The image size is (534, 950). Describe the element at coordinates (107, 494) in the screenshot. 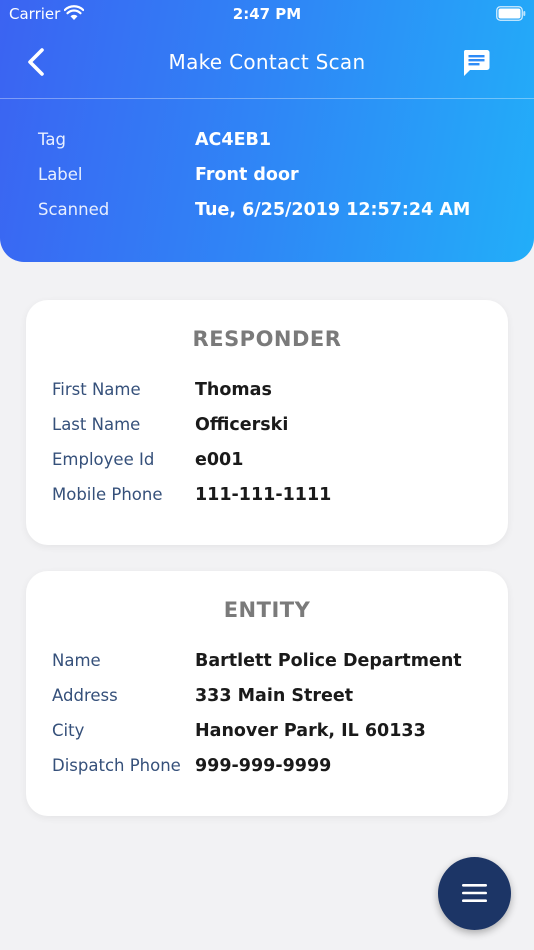

I see `mobile-phone-label: Mobile Phone` at that location.